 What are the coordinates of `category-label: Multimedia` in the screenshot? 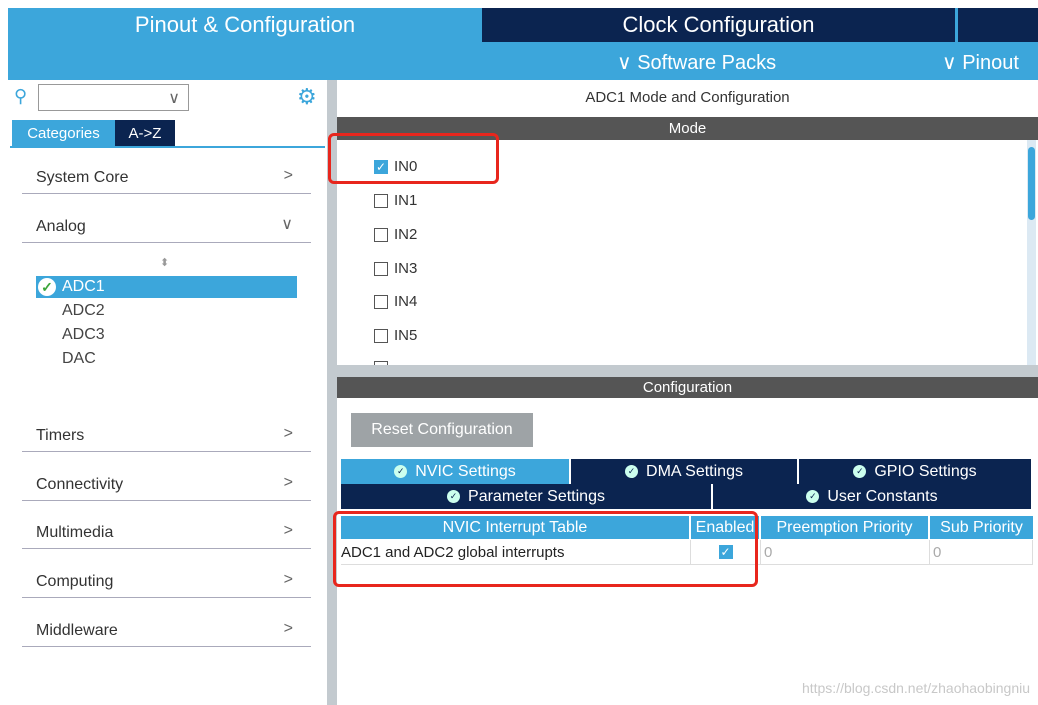 It's located at (75, 532).